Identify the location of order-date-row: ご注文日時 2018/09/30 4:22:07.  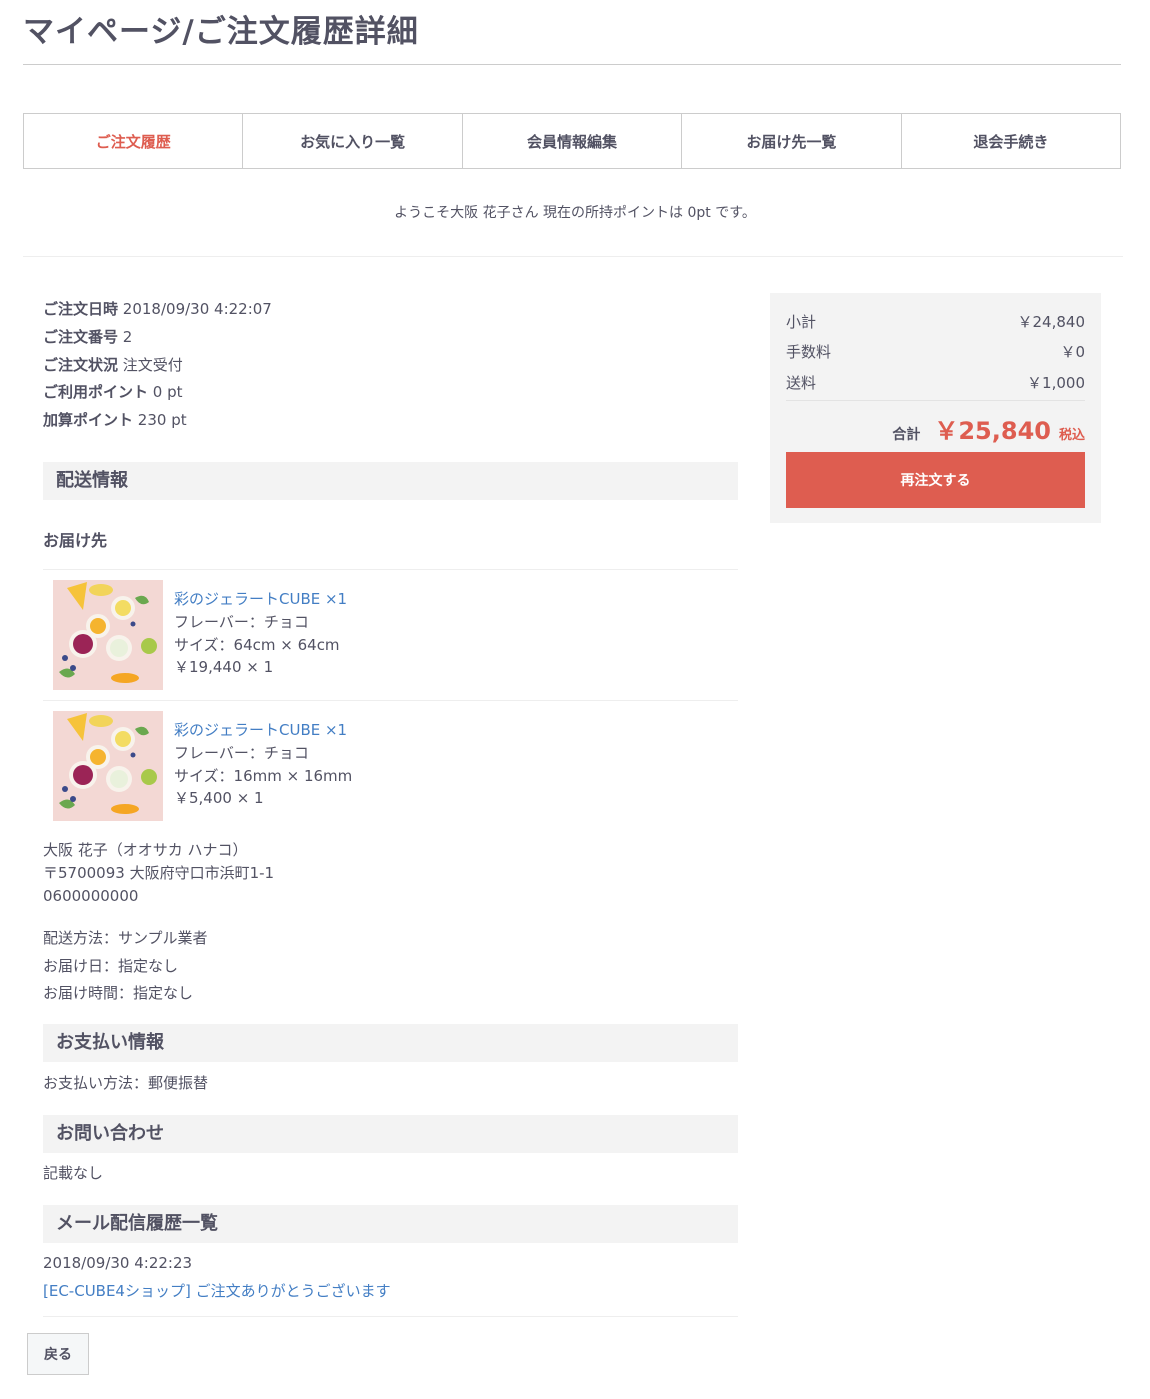
(343, 310).